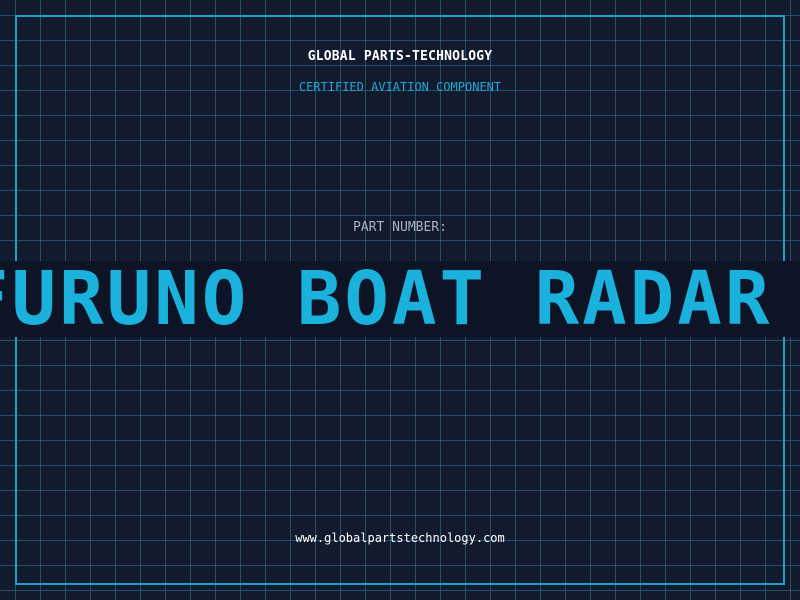 This screenshot has width=800, height=600. I want to click on company-name: GLOBAL PARTS-TECHNOLOGY, so click(400, 56).